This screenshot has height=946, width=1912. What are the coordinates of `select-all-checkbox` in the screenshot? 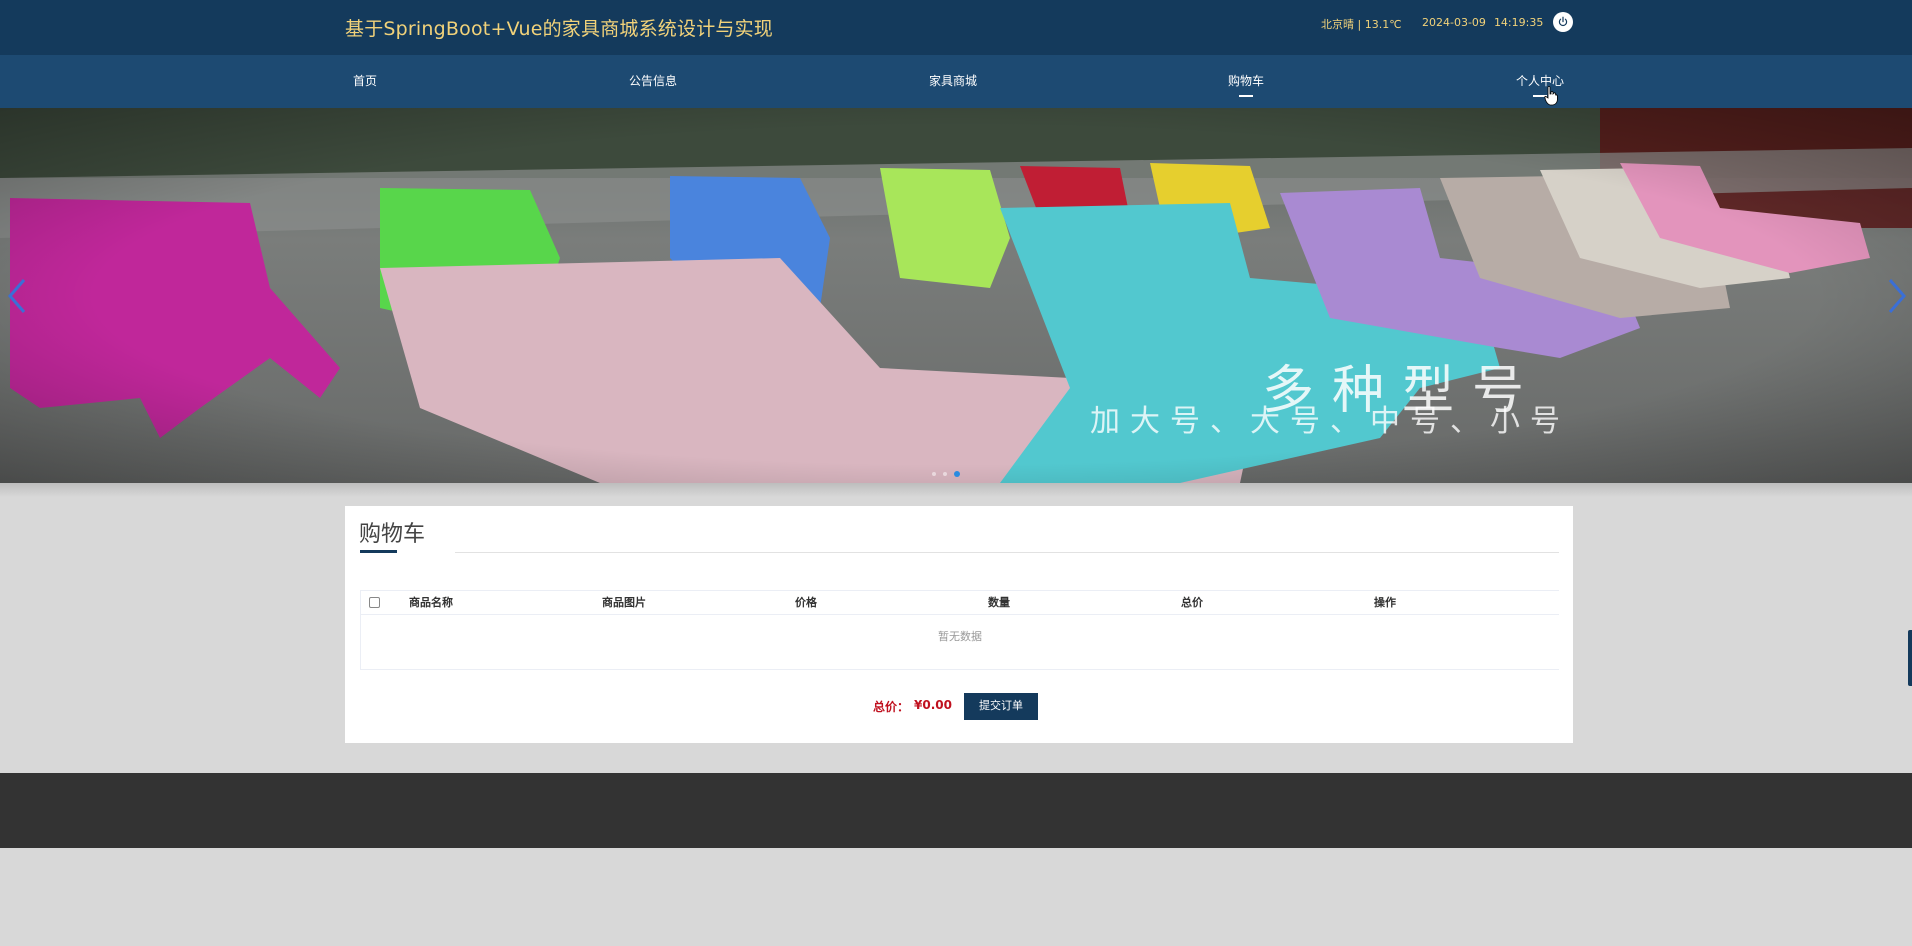 It's located at (374, 602).